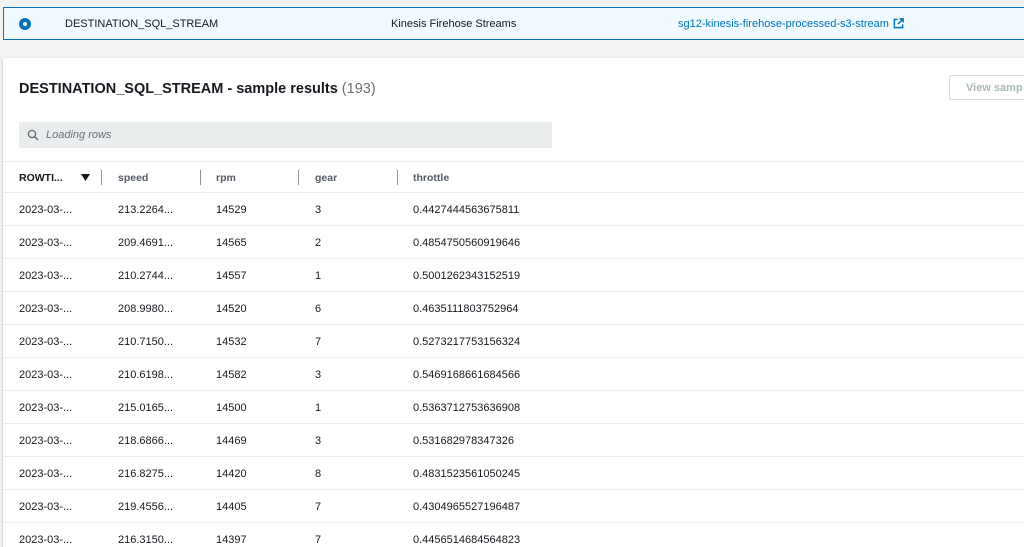 The width and height of the screenshot is (1024, 547). What do you see at coordinates (467, 507) in the screenshot?
I see `cell-throttle: 0.4304965527196487` at bounding box center [467, 507].